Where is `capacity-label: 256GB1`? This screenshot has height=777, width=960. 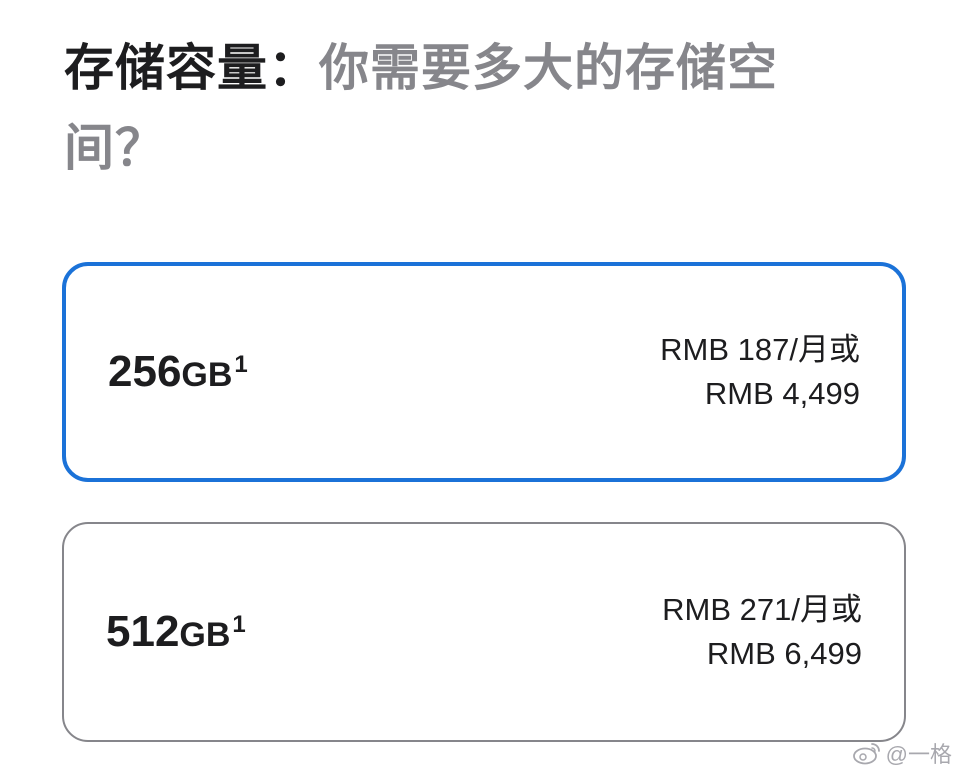
capacity-label: 256GB1 is located at coordinates (178, 372).